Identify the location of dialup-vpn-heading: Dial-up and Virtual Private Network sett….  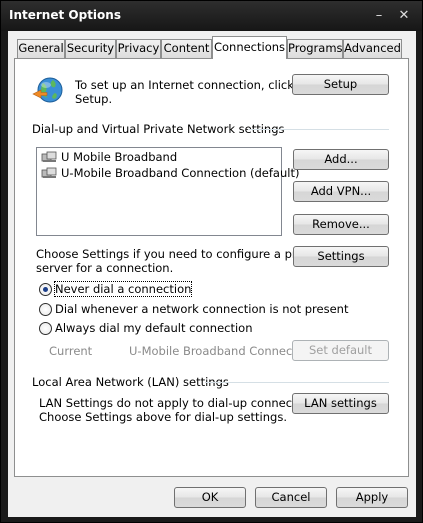
(158, 129).